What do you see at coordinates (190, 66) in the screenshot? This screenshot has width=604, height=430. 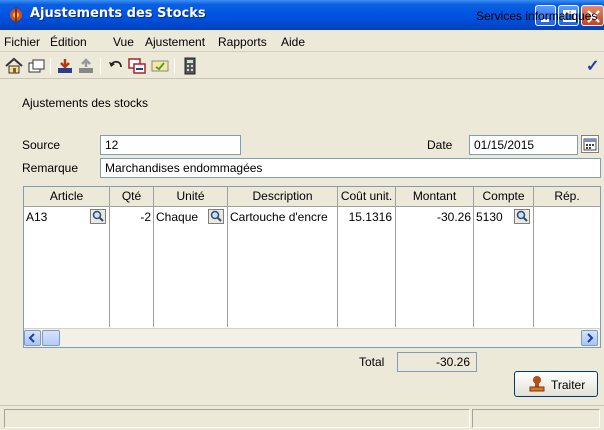 I see `calculator-icon` at bounding box center [190, 66].